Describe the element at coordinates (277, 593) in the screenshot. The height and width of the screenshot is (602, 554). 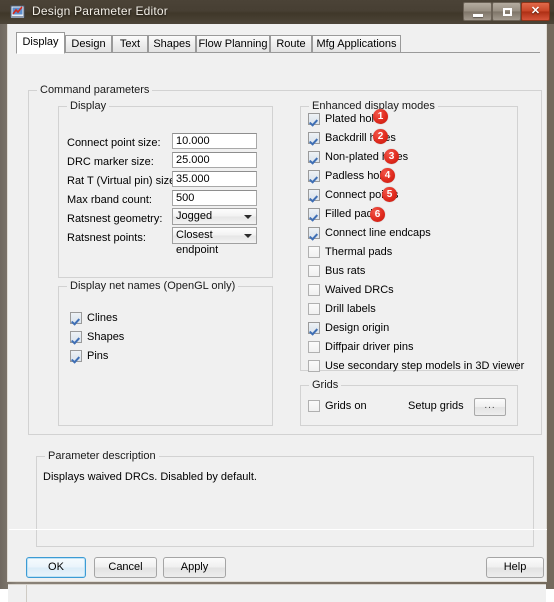
I see `status-bar` at that location.